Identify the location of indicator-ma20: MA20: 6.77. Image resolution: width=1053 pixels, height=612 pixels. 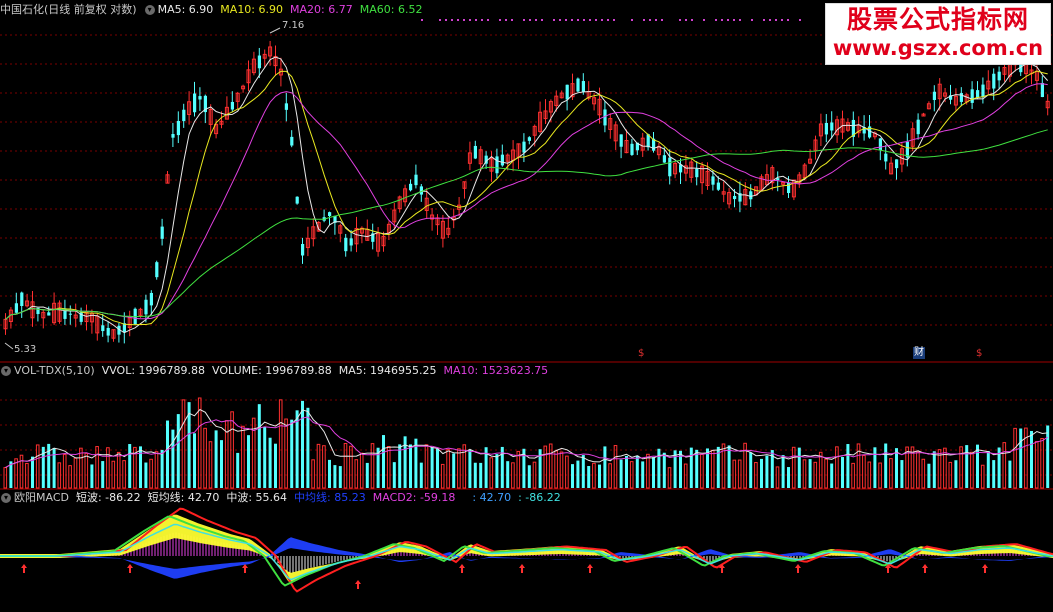
(321, 9).